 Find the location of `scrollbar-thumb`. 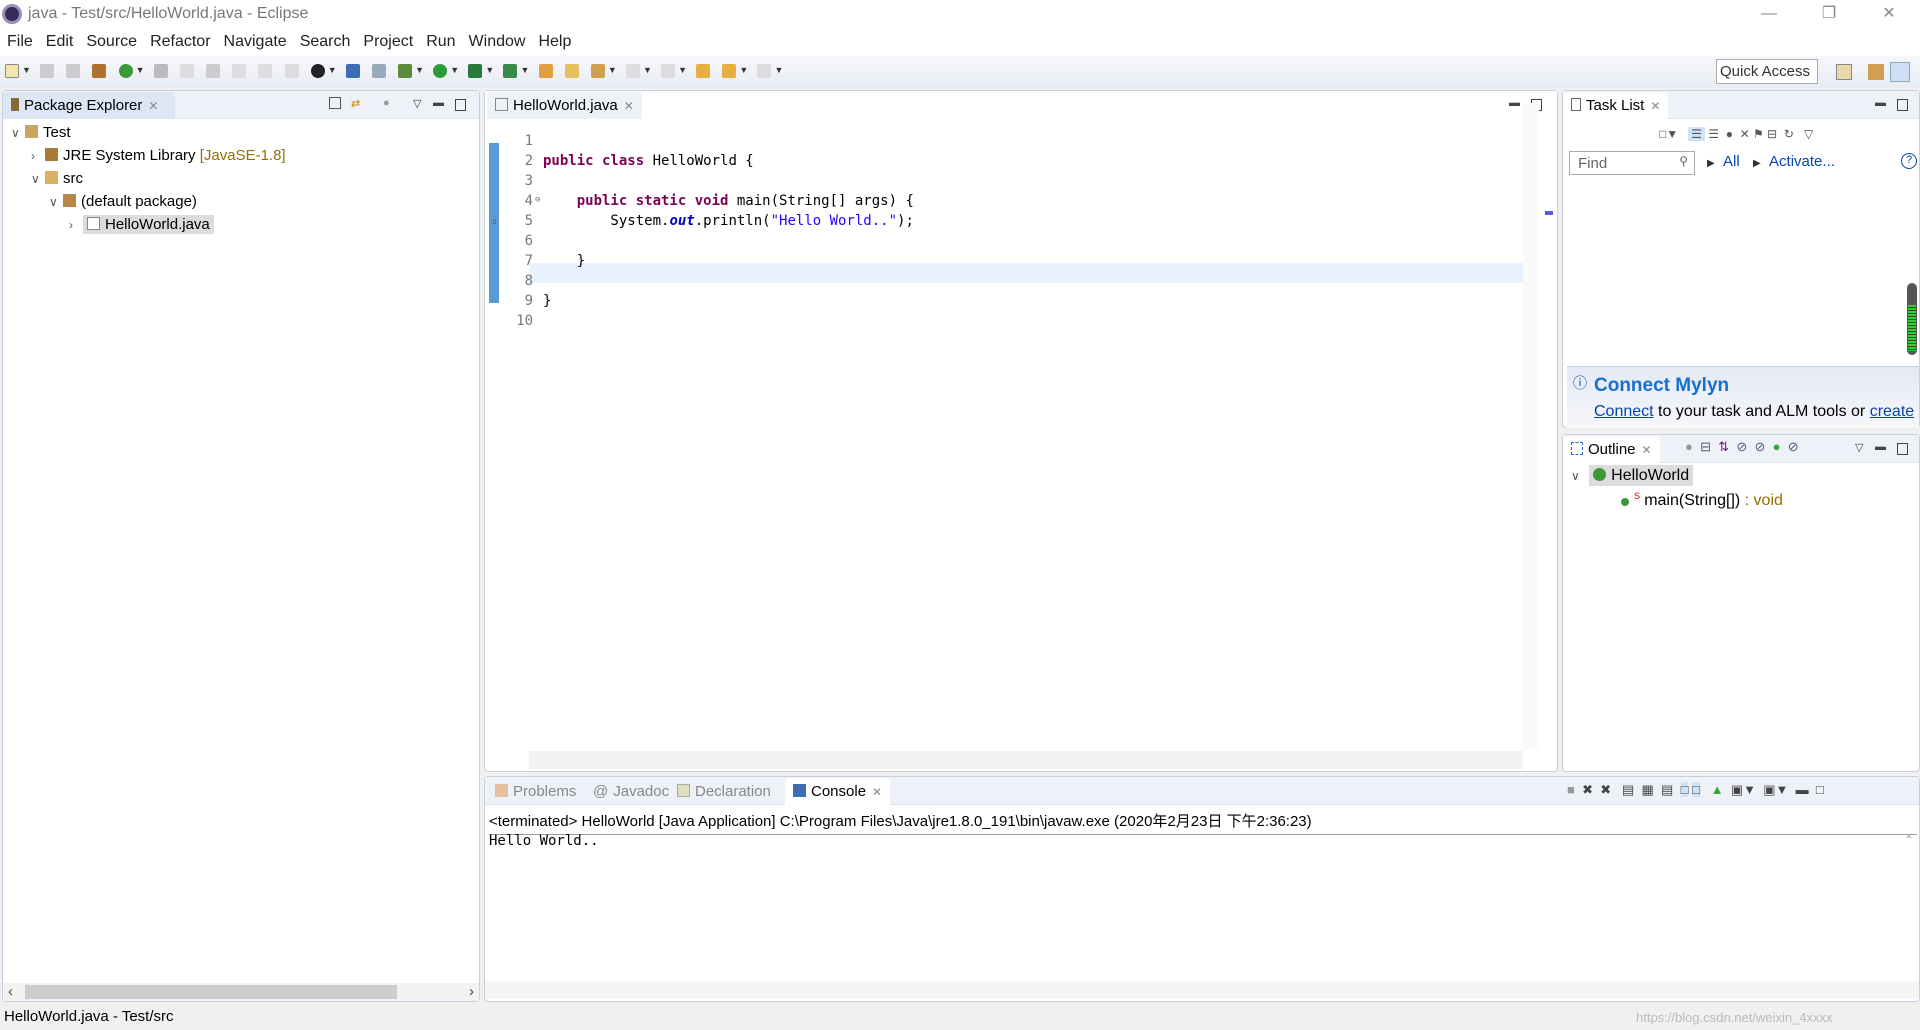

scrollbar-thumb is located at coordinates (211, 992).